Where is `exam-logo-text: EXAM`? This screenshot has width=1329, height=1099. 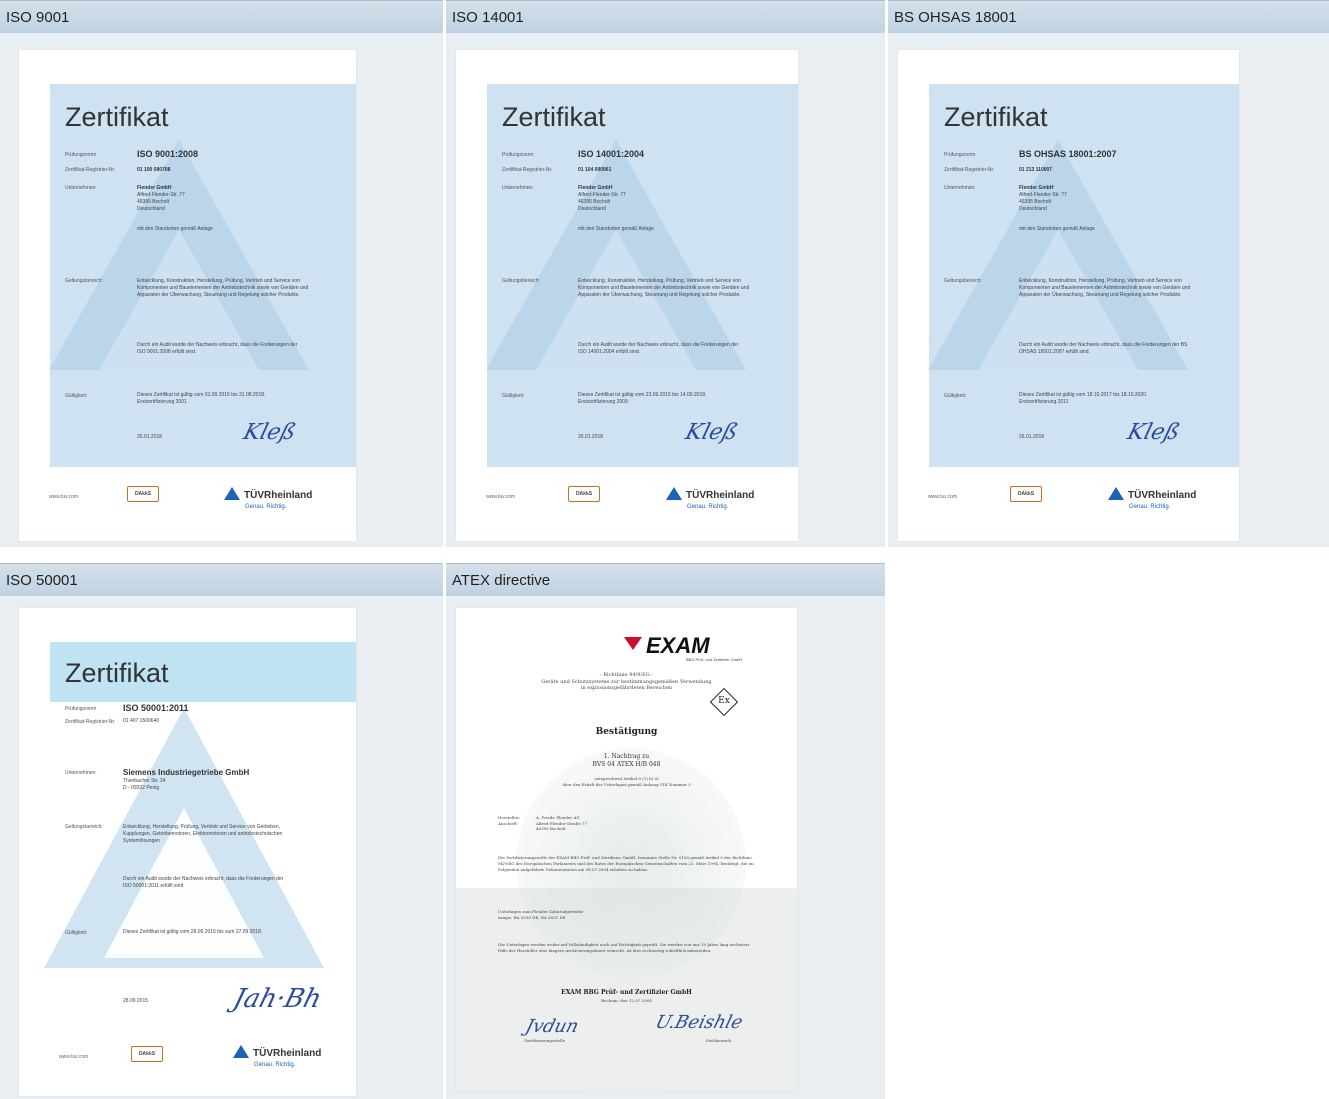 exam-logo-text: EXAM is located at coordinates (678, 645).